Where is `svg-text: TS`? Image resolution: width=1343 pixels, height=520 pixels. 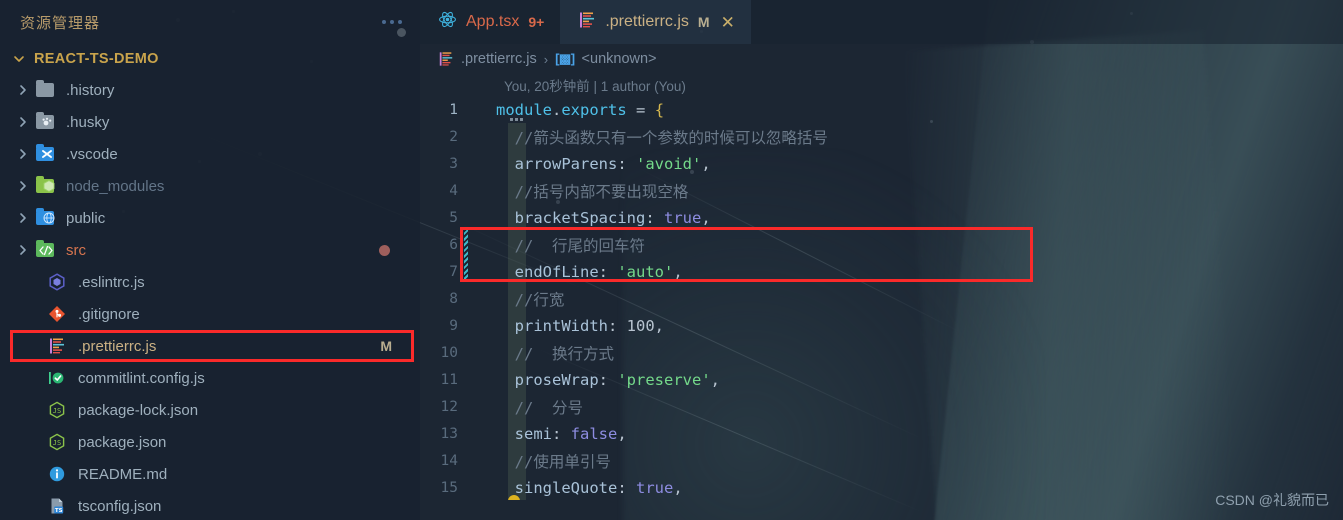 svg-text: TS is located at coordinates (59, 511).